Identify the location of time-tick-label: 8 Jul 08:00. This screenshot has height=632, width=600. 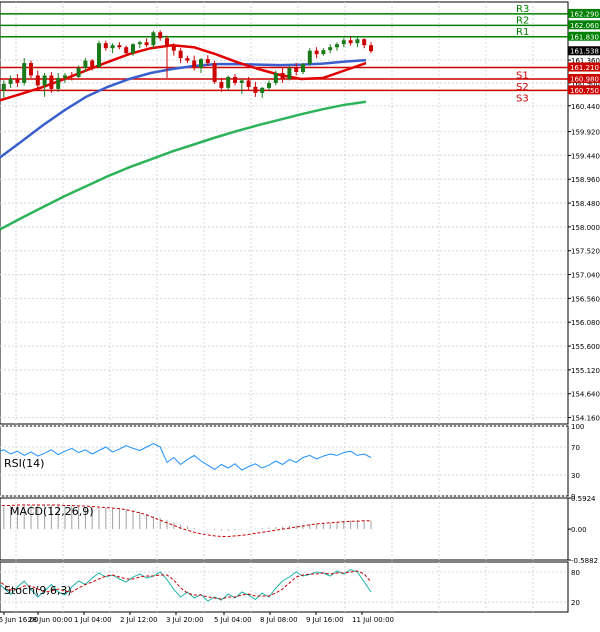
(279, 620).